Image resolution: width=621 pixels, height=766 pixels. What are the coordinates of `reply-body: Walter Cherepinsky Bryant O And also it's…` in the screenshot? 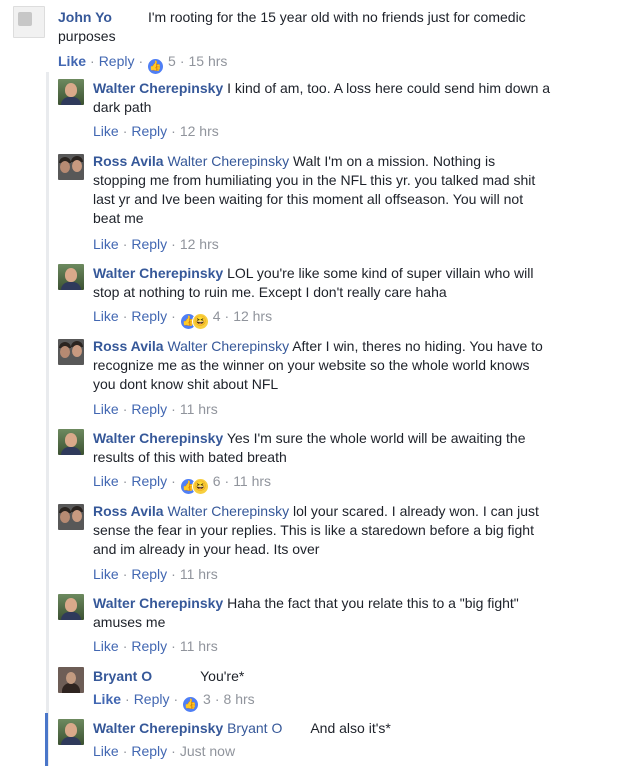 It's located at (353, 728).